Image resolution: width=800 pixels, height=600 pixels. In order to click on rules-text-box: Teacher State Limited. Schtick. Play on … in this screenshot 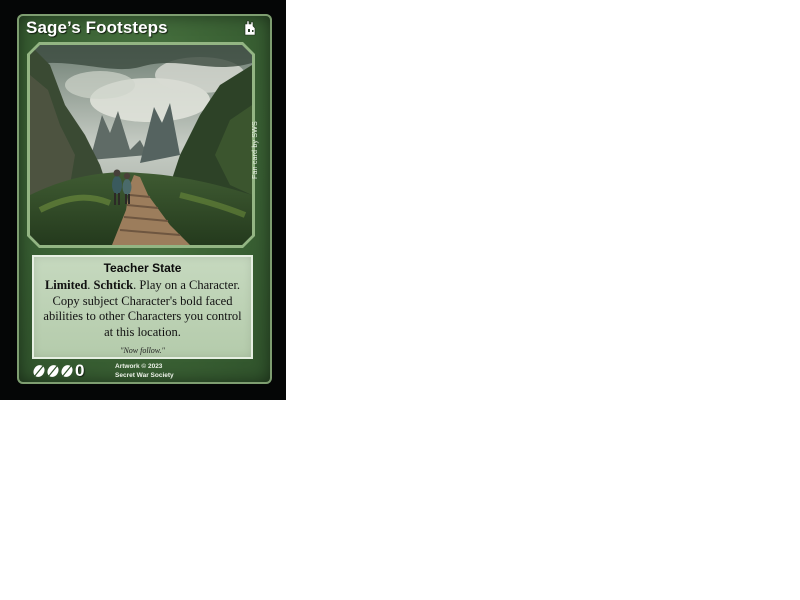, I will do `click(142, 307)`.